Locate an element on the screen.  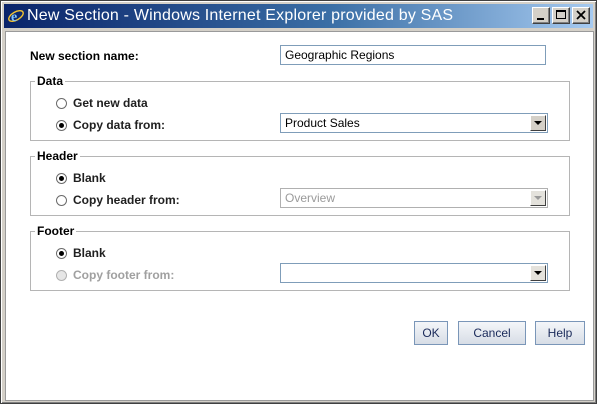
data-group-legend: Data is located at coordinates (50, 81).